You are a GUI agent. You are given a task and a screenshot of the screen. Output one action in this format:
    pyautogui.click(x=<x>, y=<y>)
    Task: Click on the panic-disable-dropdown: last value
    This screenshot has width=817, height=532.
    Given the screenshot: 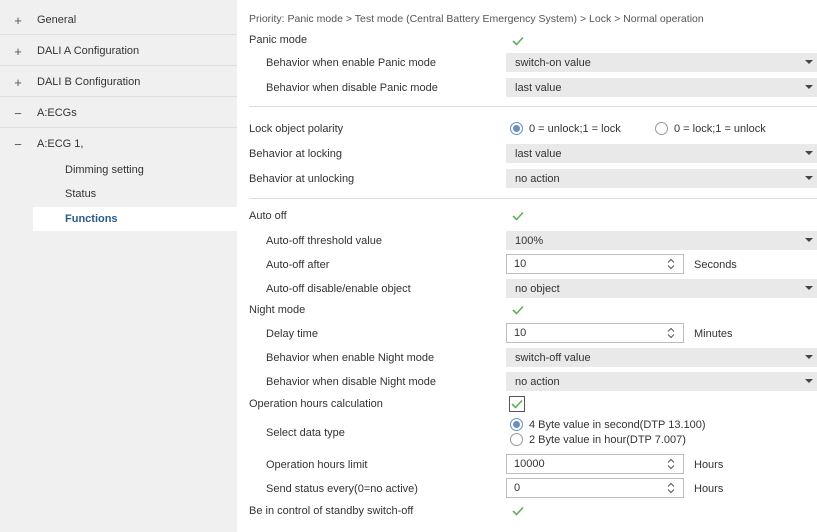 What is the action you would take?
    pyautogui.click(x=661, y=87)
    